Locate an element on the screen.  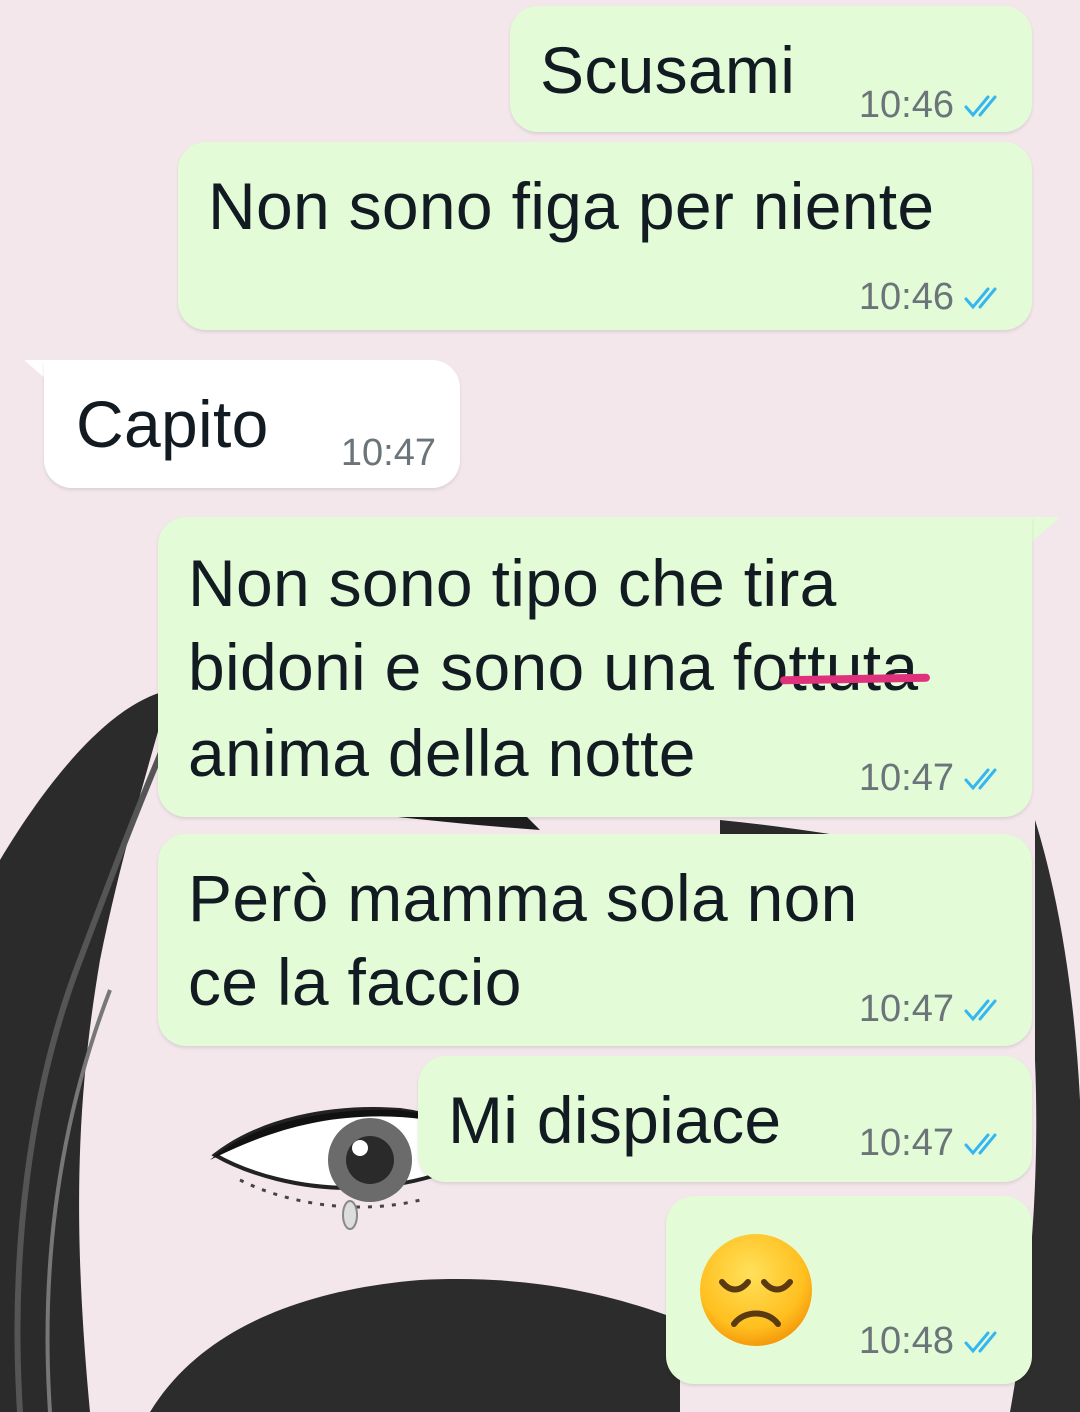
message-text: Capito is located at coordinates (172, 424).